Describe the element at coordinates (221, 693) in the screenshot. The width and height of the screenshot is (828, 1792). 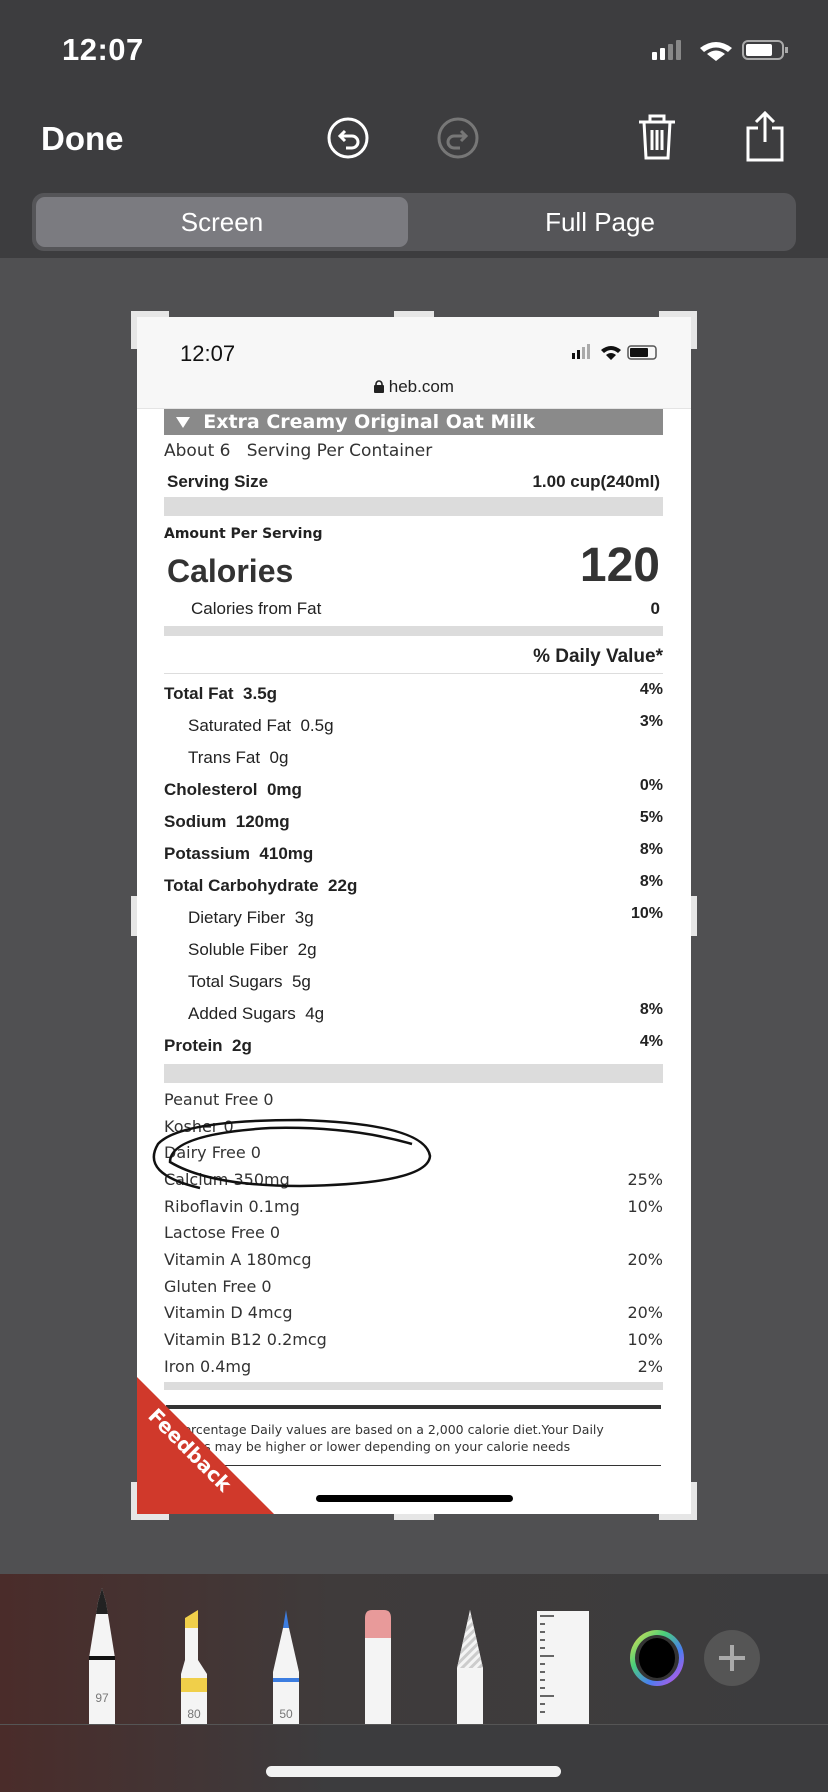
I see `nutrient-label: Total Fat 3.5g` at that location.